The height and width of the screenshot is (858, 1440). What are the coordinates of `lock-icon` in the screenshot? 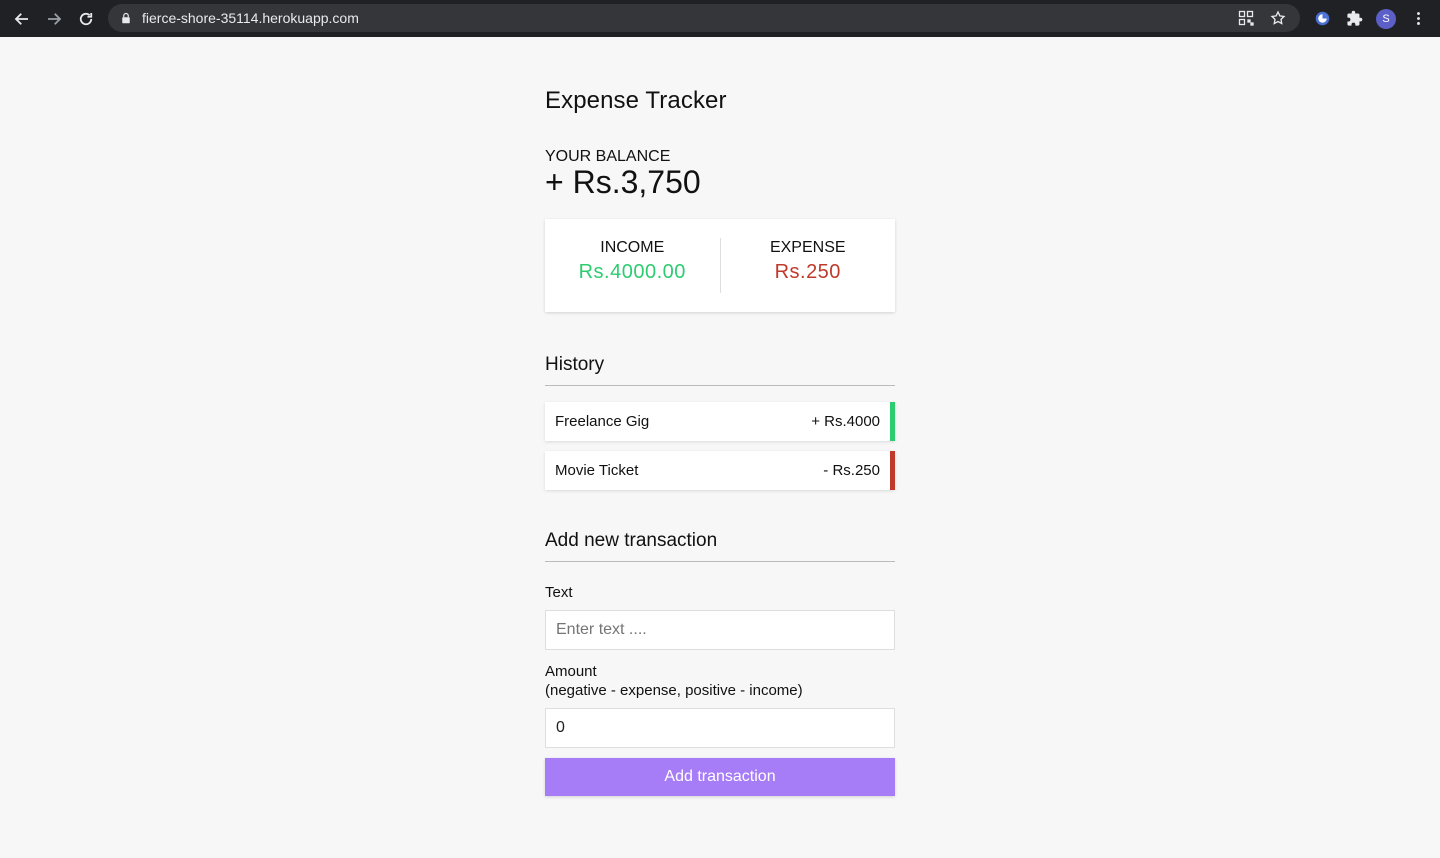 It's located at (127, 18).